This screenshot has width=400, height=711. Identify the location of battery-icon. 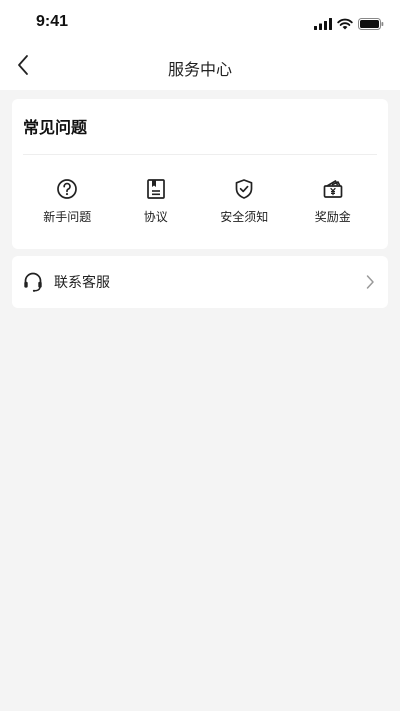
(371, 24).